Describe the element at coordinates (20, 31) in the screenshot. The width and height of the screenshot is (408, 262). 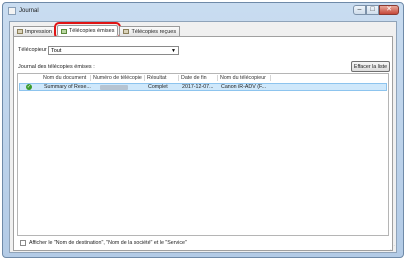
I see `printer-icon` at that location.